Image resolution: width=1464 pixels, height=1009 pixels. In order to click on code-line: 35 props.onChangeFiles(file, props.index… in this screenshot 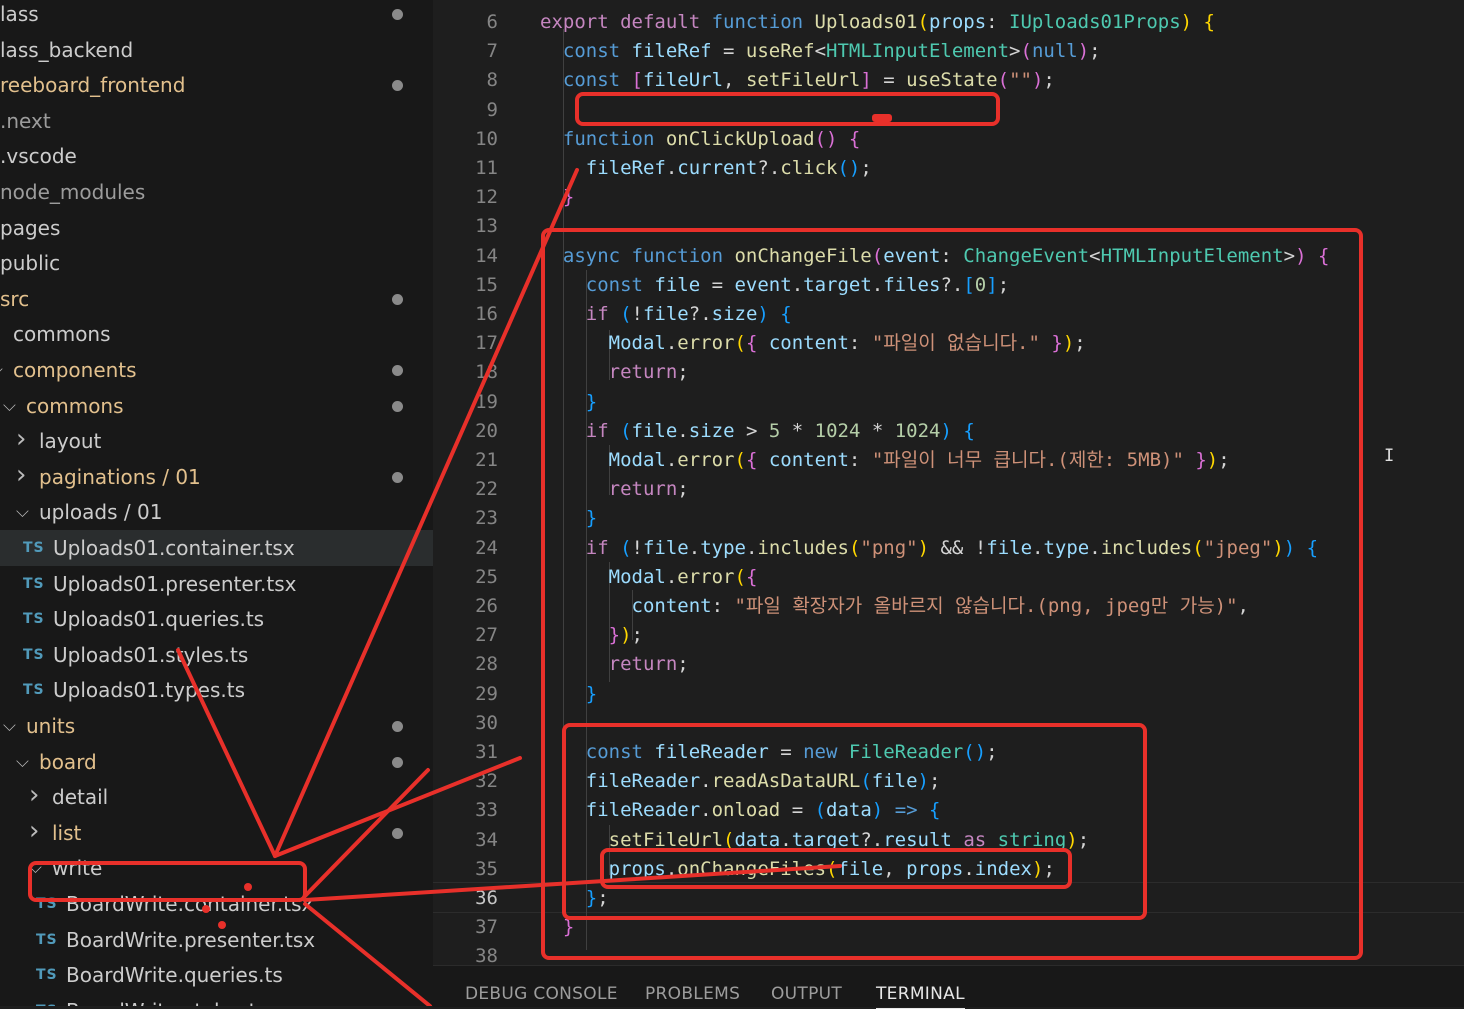, I will do `click(948, 869)`.